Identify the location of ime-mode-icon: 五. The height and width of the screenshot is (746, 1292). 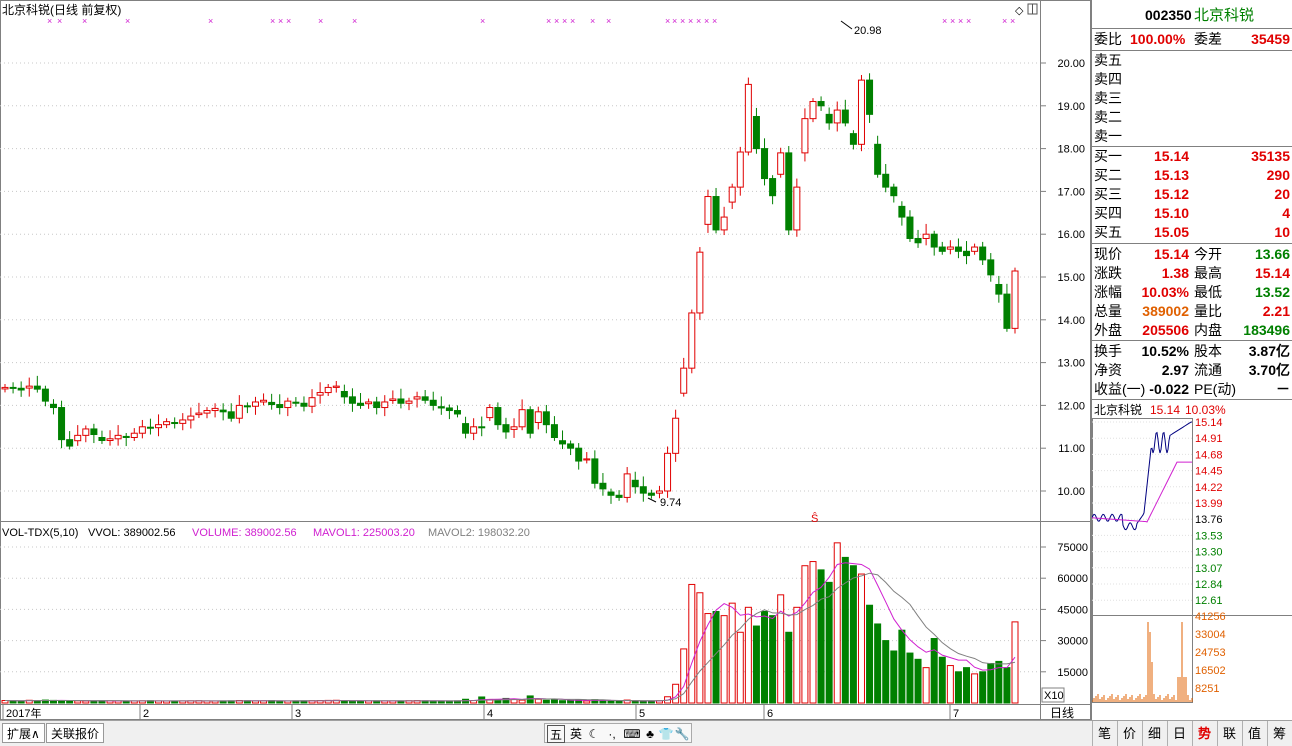
(556, 734).